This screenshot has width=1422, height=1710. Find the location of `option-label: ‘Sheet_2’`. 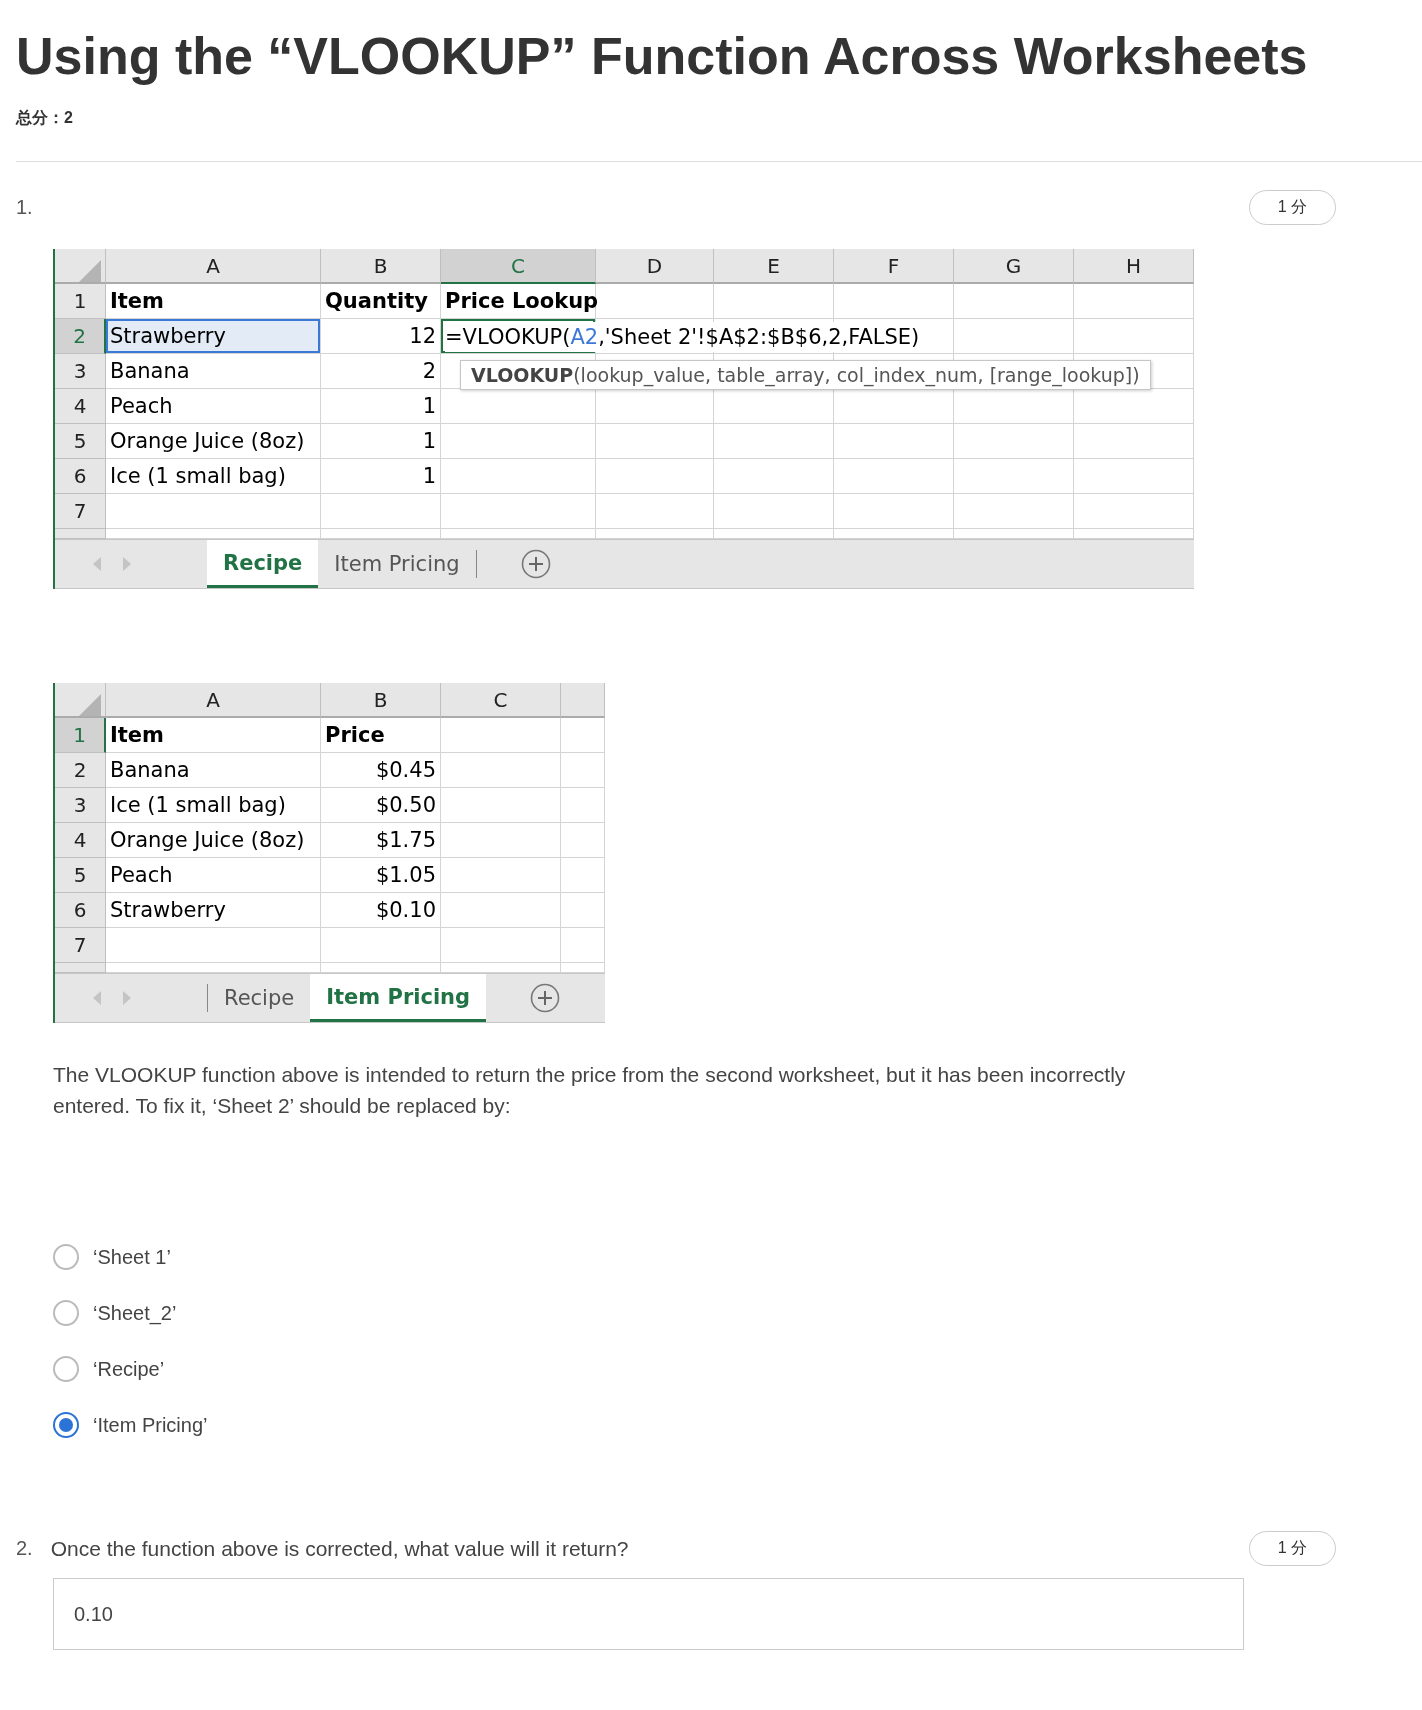

option-label: ‘Sheet_2’ is located at coordinates (135, 1313).